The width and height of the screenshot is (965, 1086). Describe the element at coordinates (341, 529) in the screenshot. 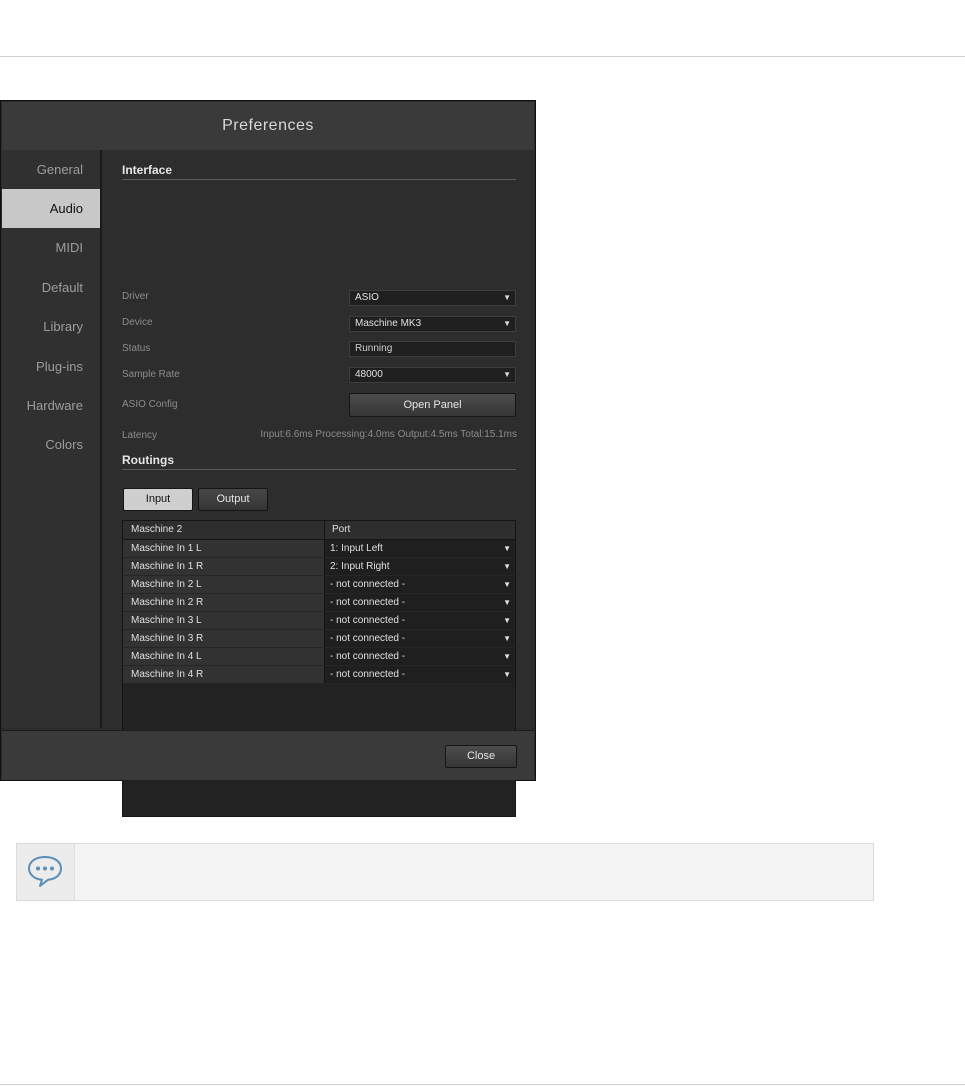

I see `column-header-port: Port` at that location.